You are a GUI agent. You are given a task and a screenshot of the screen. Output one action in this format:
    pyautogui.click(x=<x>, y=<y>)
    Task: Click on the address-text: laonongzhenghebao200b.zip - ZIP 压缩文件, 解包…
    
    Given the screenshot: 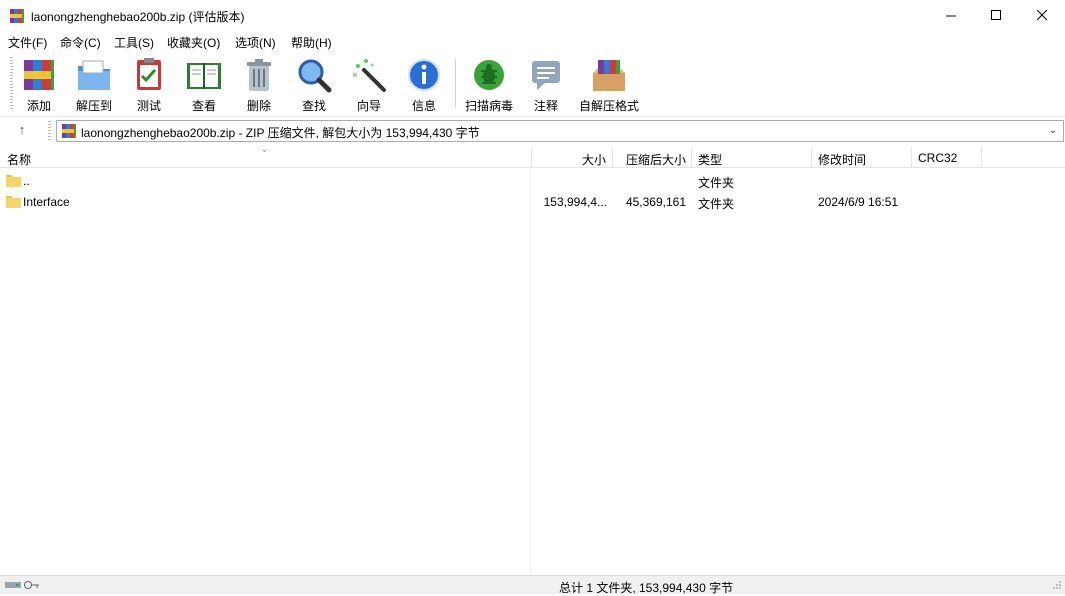 What is the action you would take?
    pyautogui.click(x=280, y=133)
    